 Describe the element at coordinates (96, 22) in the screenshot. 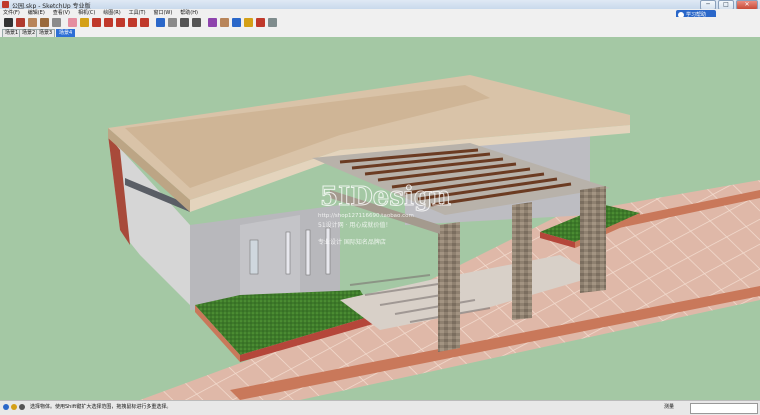

I see `push-pull-icon` at that location.